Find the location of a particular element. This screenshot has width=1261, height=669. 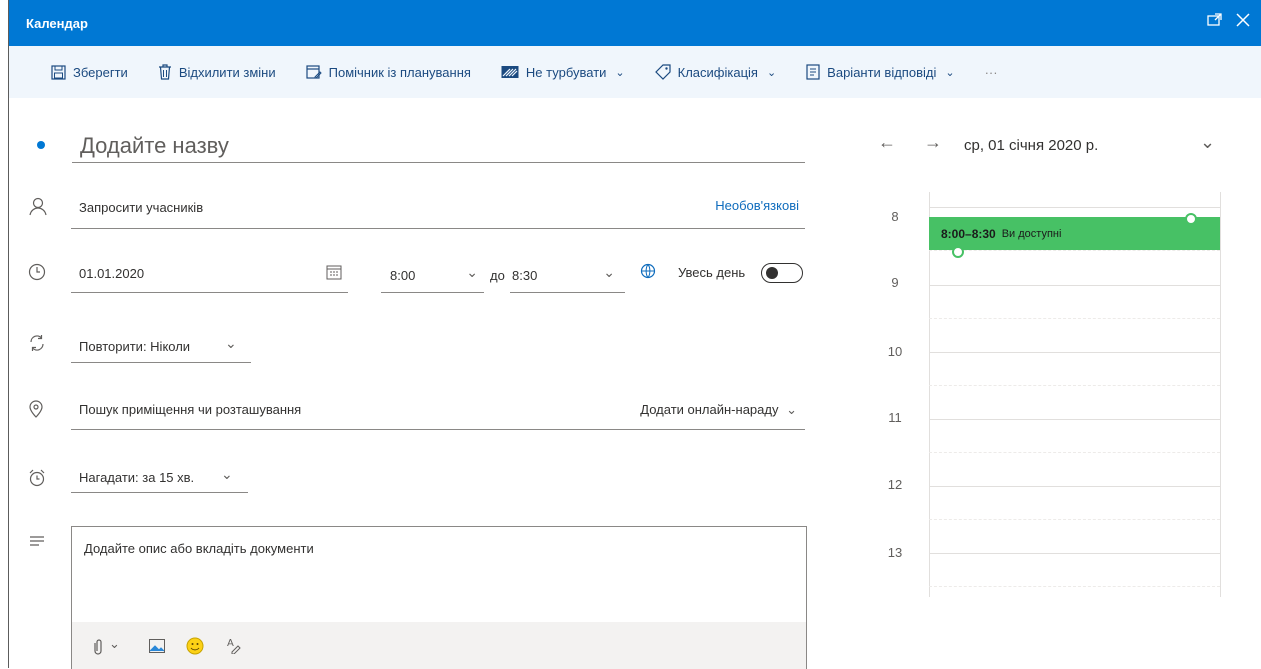

scheduling-label: Помічник із планування is located at coordinates (399, 72).